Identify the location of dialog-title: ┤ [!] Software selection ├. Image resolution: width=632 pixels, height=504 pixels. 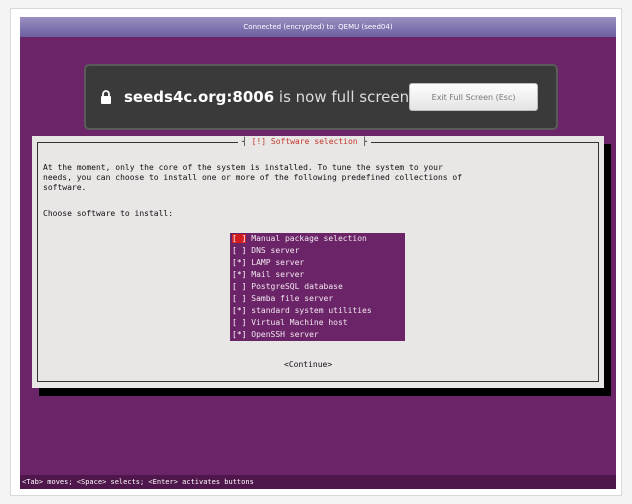
(305, 142).